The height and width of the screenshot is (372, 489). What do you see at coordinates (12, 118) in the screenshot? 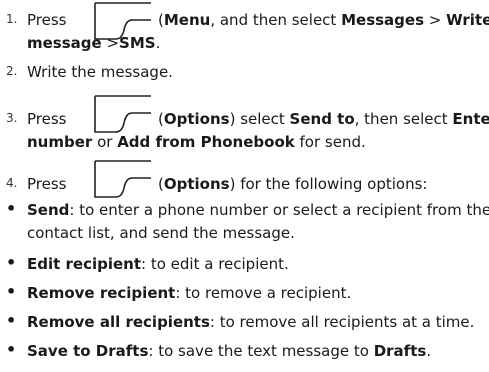
I see `step-number: 3.` at bounding box center [12, 118].